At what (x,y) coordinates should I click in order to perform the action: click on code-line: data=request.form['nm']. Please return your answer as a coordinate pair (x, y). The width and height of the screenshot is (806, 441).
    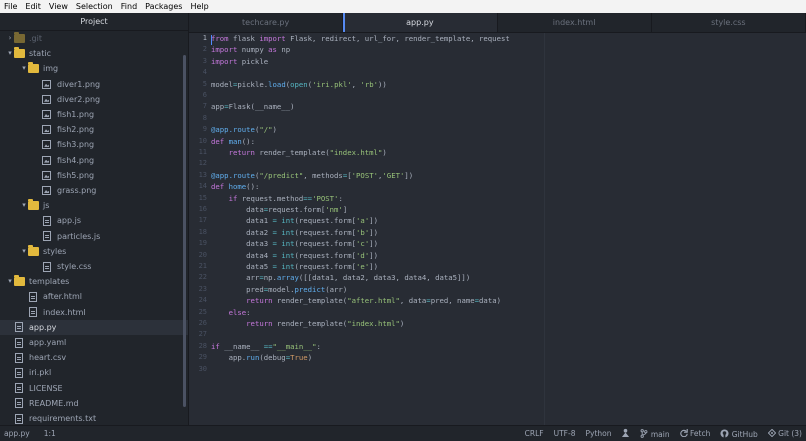
    Looking at the image, I should click on (279, 209).